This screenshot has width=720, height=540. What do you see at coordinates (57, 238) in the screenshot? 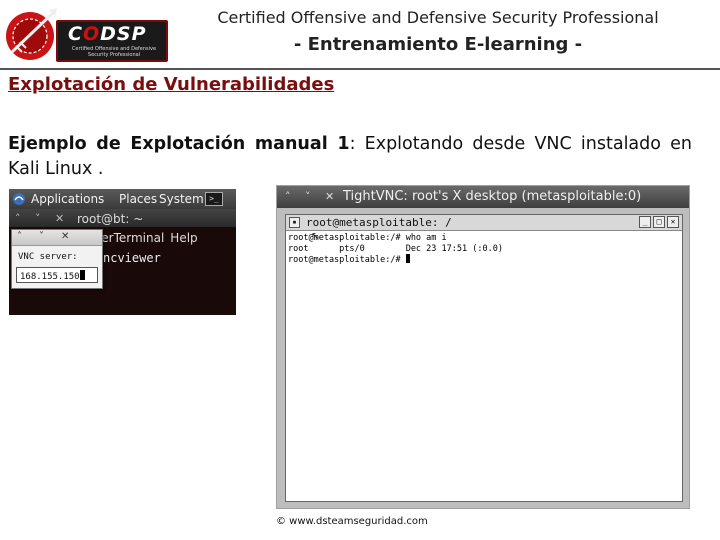
I see `dialog-titlebar: ˄ ˅ ✕` at bounding box center [57, 238].